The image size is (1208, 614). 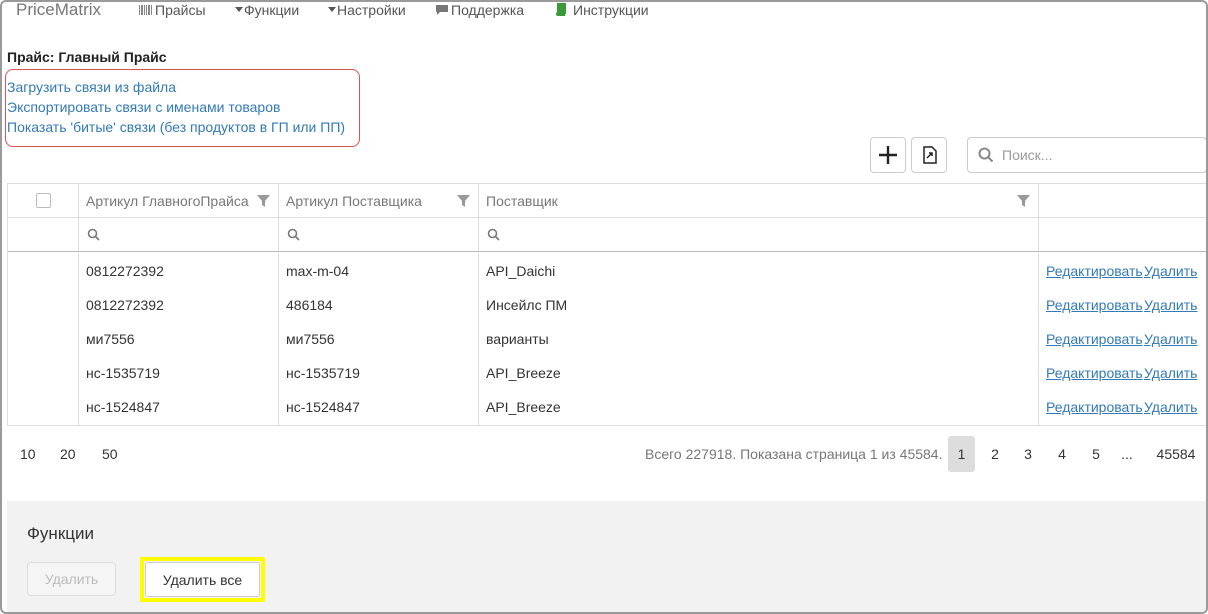 What do you see at coordinates (318, 271) in the screenshot?
I see `supplier-sku-cell: max-m-04` at bounding box center [318, 271].